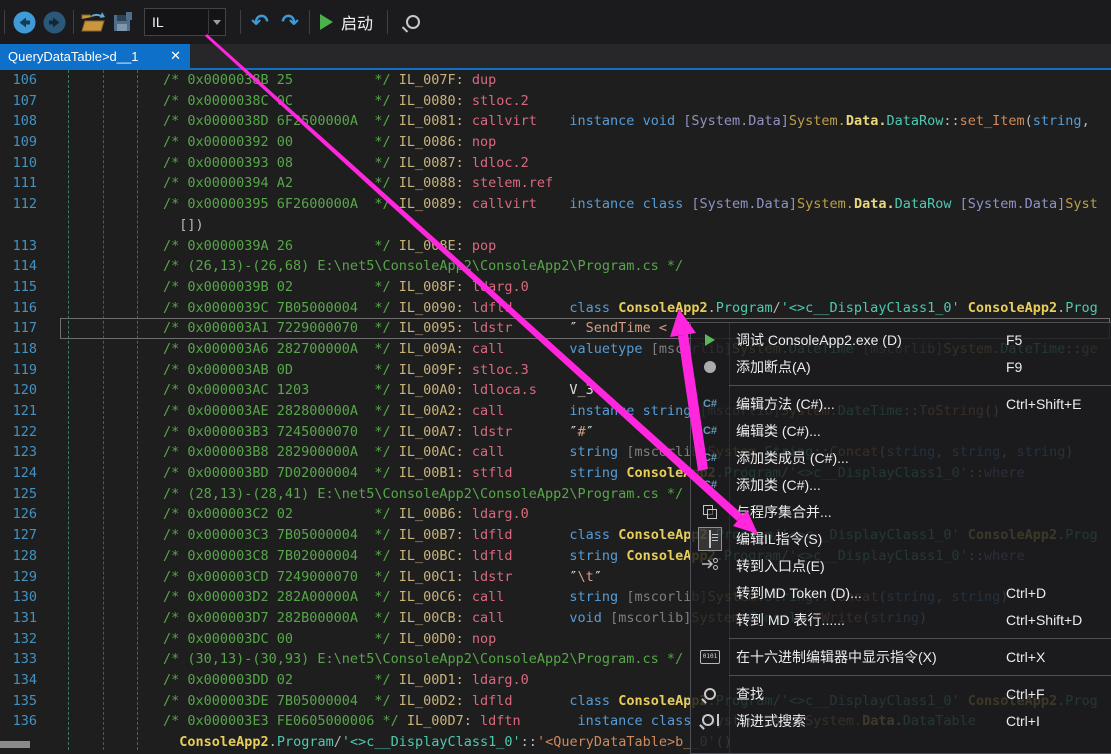 This screenshot has height=754, width=1111. I want to click on merge-assembly-icon, so click(710, 511).